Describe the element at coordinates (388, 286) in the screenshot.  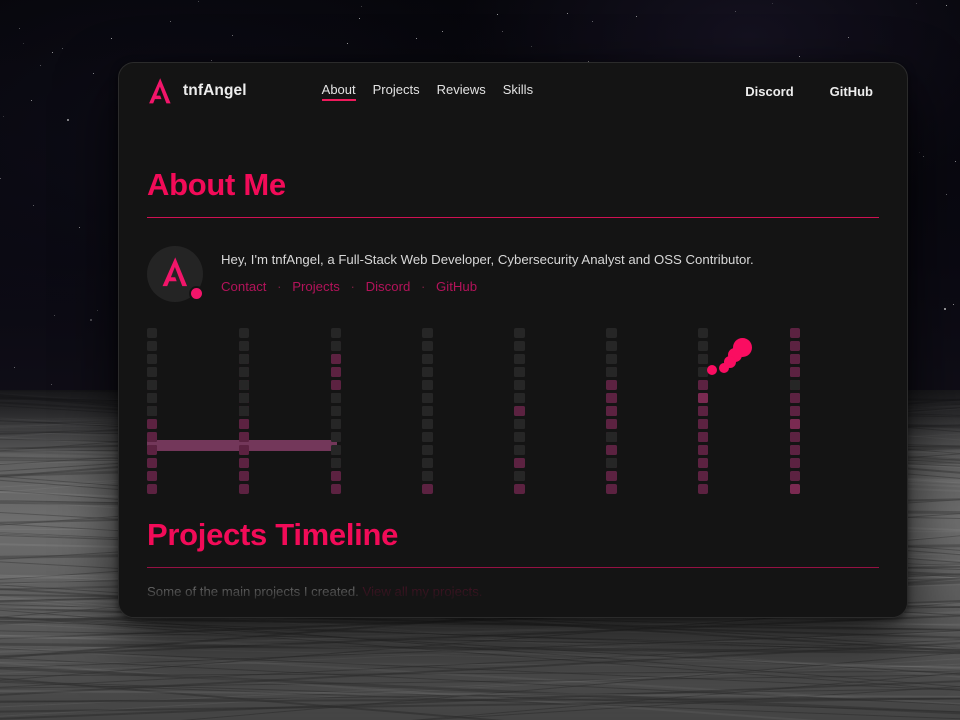
I see `profile-link-discord: Discord` at that location.